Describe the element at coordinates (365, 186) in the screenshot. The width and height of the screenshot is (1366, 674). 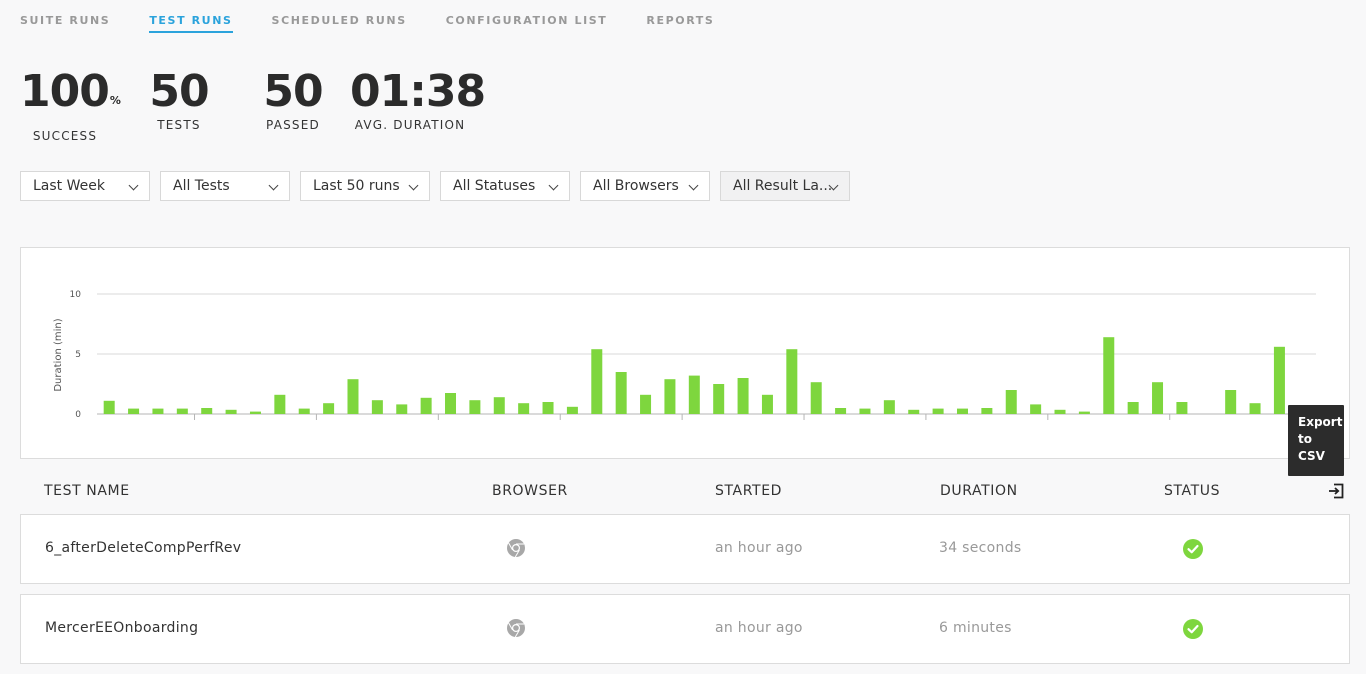
I see `runs-select: Last 50 runs` at that location.